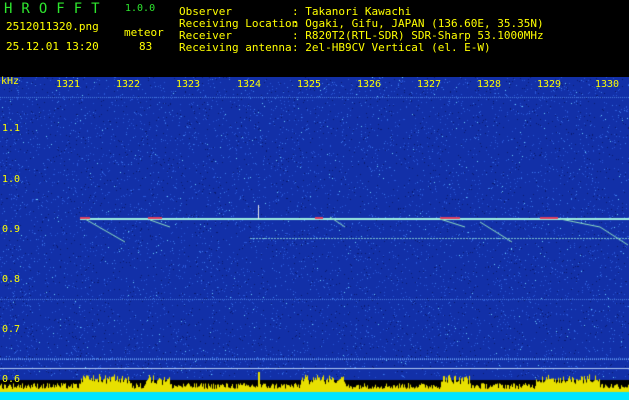 The width and height of the screenshot is (629, 400). Describe the element at coordinates (52, 46) in the screenshot. I see `timestamp: 25.12.01 13:20` at that location.